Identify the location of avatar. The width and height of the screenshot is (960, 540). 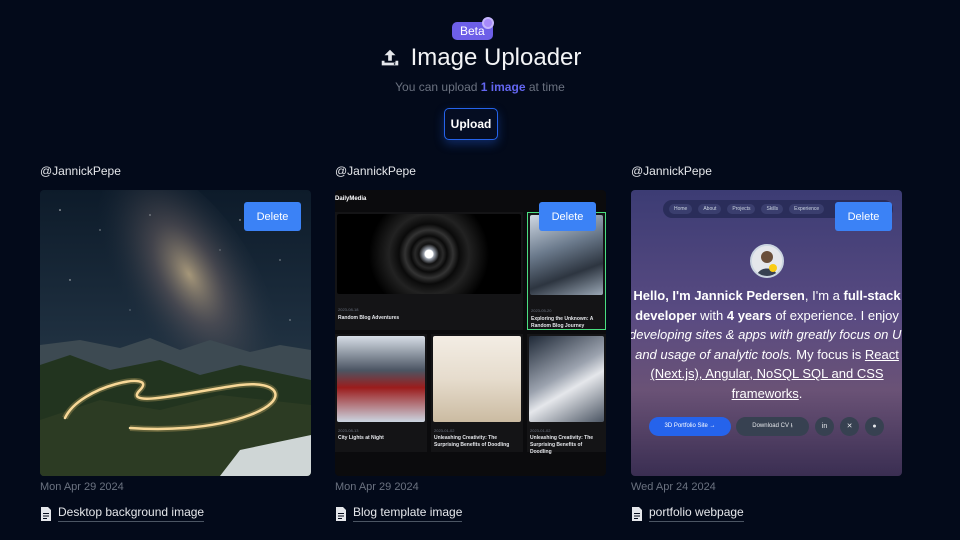
(767, 261).